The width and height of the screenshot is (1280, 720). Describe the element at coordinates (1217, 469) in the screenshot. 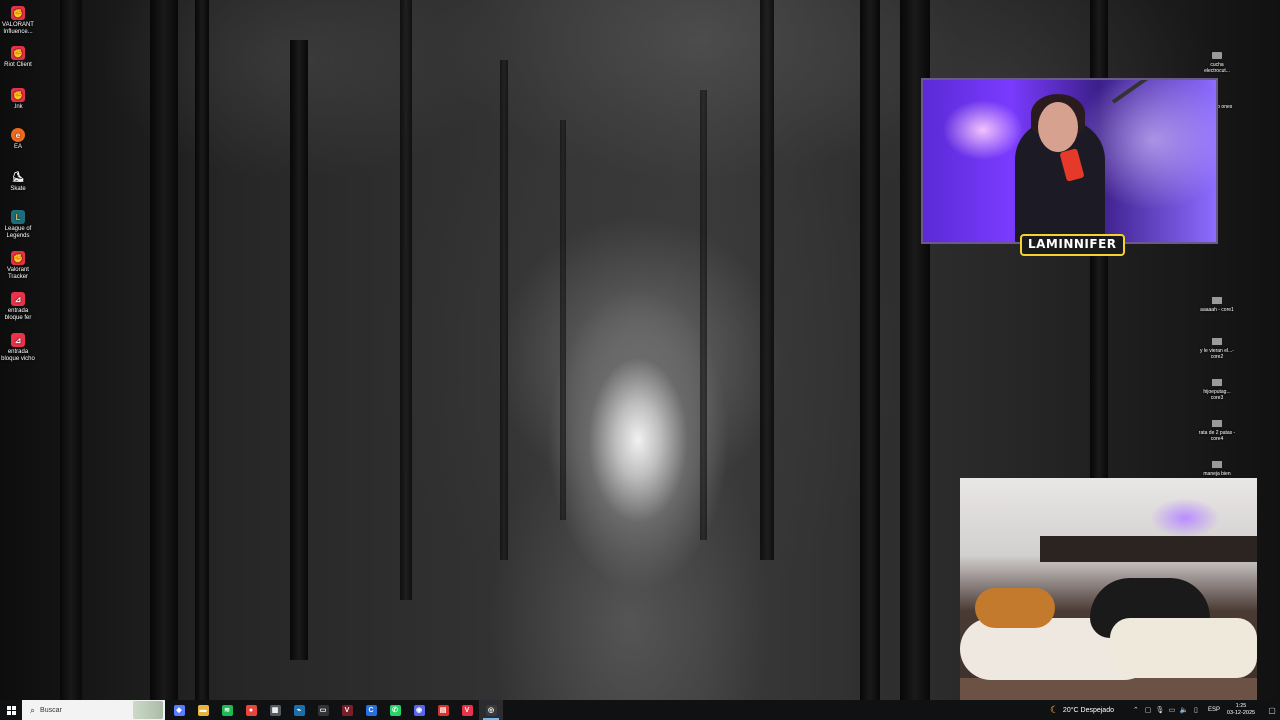

I see `desktop-icon-file: maneja bien` at that location.